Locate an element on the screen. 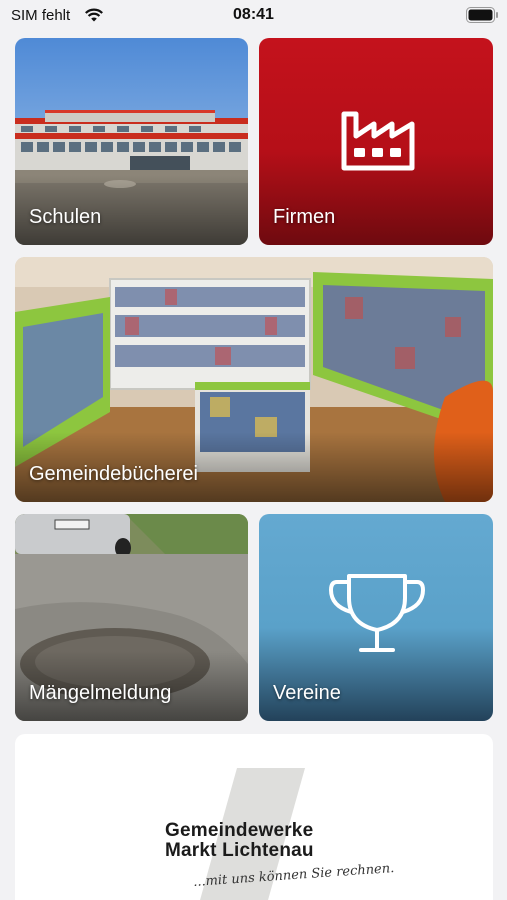  tile-vereine: Vereine is located at coordinates (376, 617).